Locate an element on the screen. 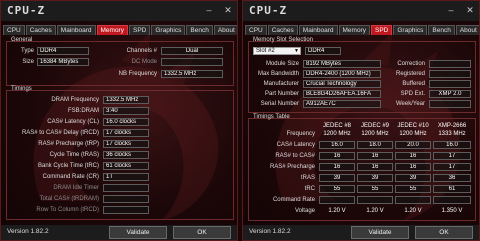  row-label: tRAS is located at coordinates (307, 178).